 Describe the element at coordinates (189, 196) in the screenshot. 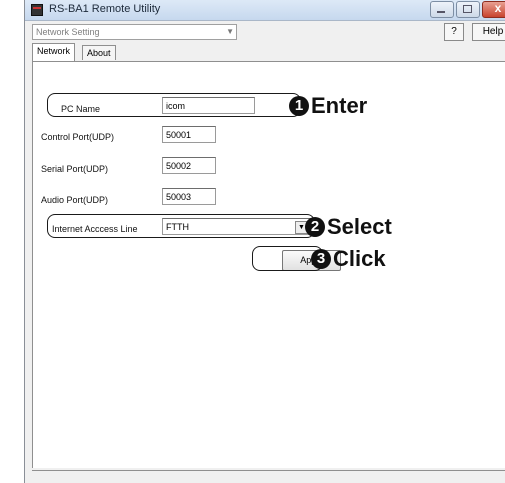

I see `audio-port-input: 50003` at that location.